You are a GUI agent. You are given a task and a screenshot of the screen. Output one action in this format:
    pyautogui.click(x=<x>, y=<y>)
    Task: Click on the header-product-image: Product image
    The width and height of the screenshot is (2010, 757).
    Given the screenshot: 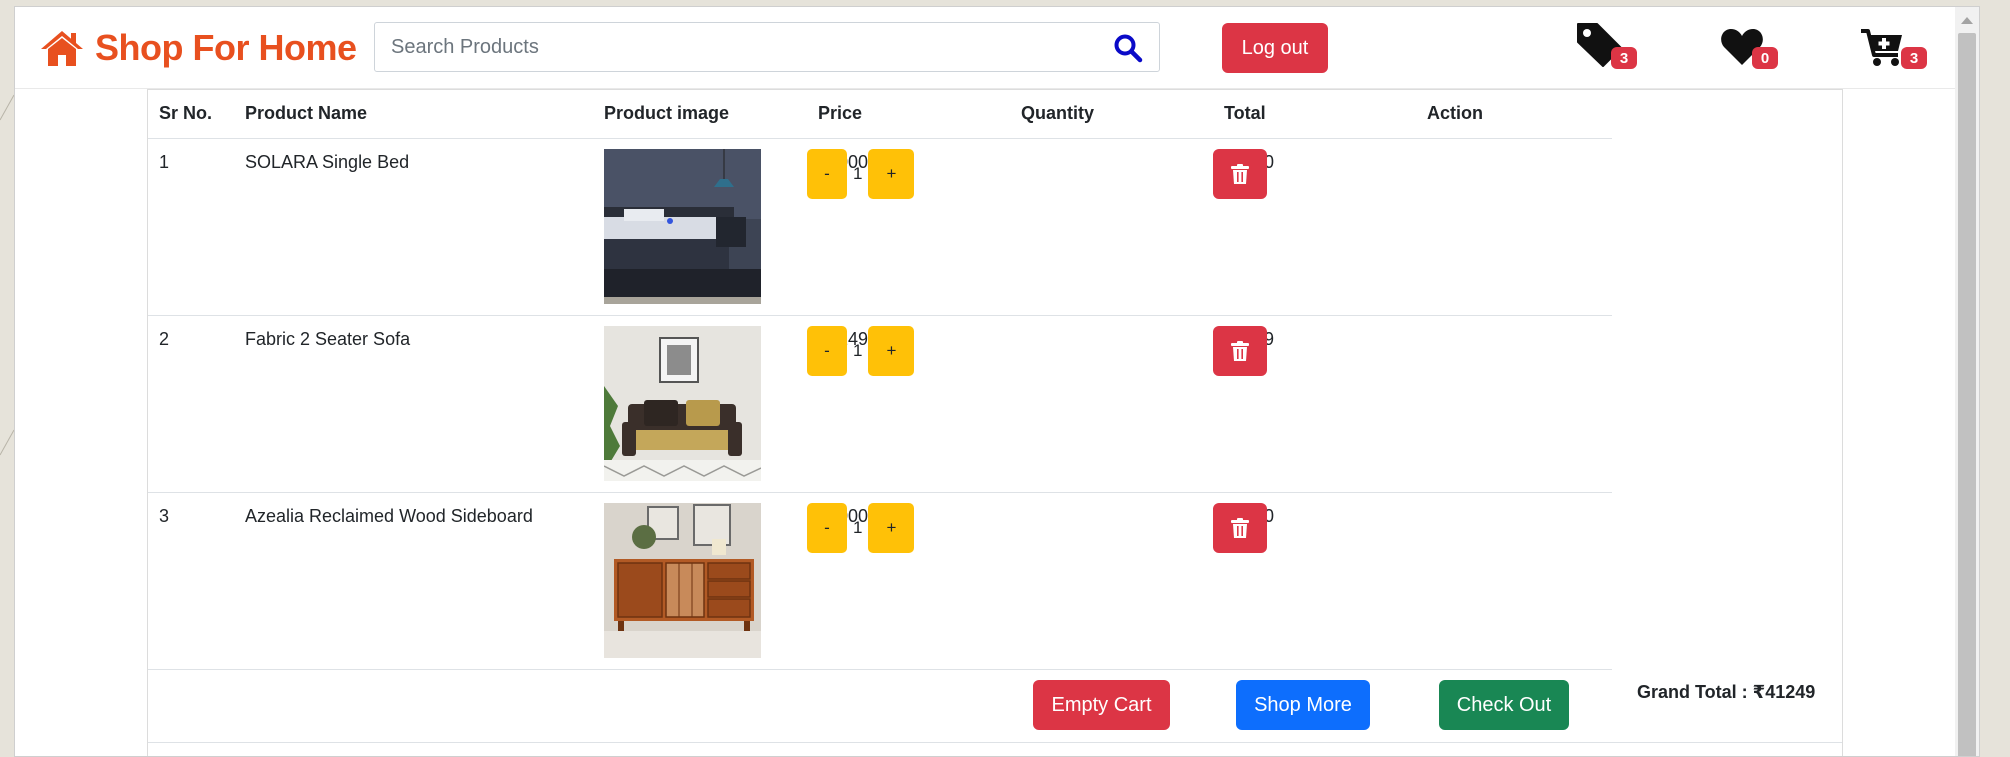 What is the action you would take?
    pyautogui.click(x=667, y=113)
    